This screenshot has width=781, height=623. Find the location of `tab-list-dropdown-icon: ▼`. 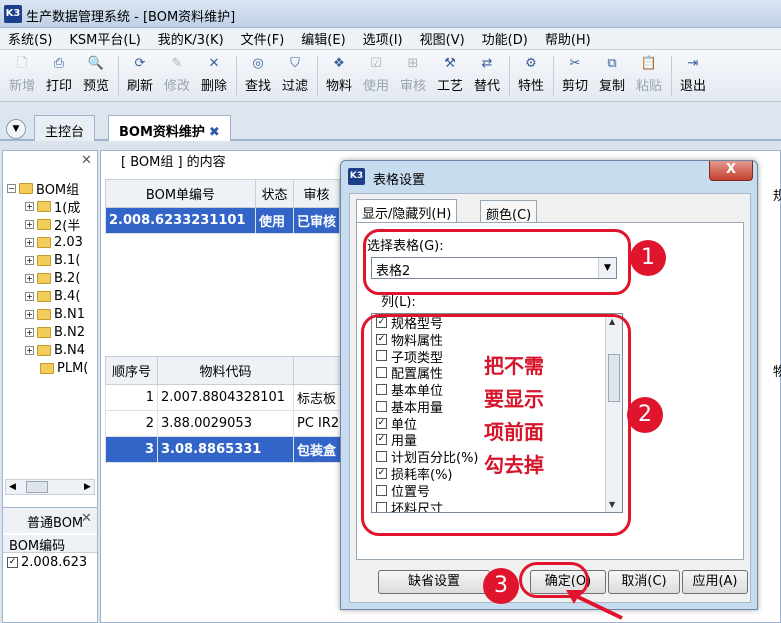

tab-list-dropdown-icon: ▼ is located at coordinates (16, 129).